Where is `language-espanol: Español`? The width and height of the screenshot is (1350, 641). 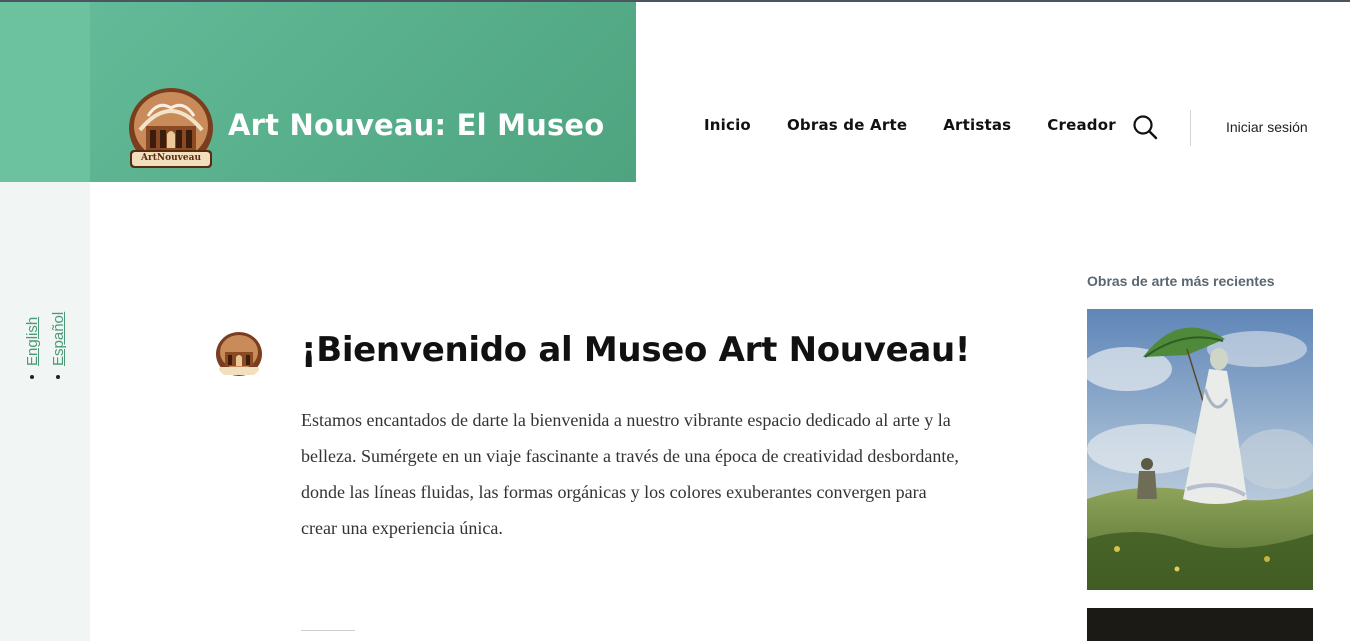
language-espanol: Español is located at coordinates (58, 339).